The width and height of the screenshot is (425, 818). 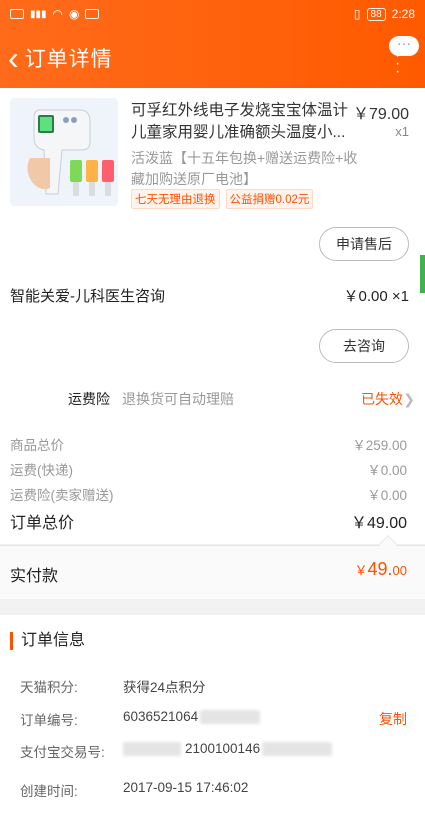 What do you see at coordinates (208, 469) in the screenshot?
I see `summary-row: 运费(快递) ￥0.00` at bounding box center [208, 469].